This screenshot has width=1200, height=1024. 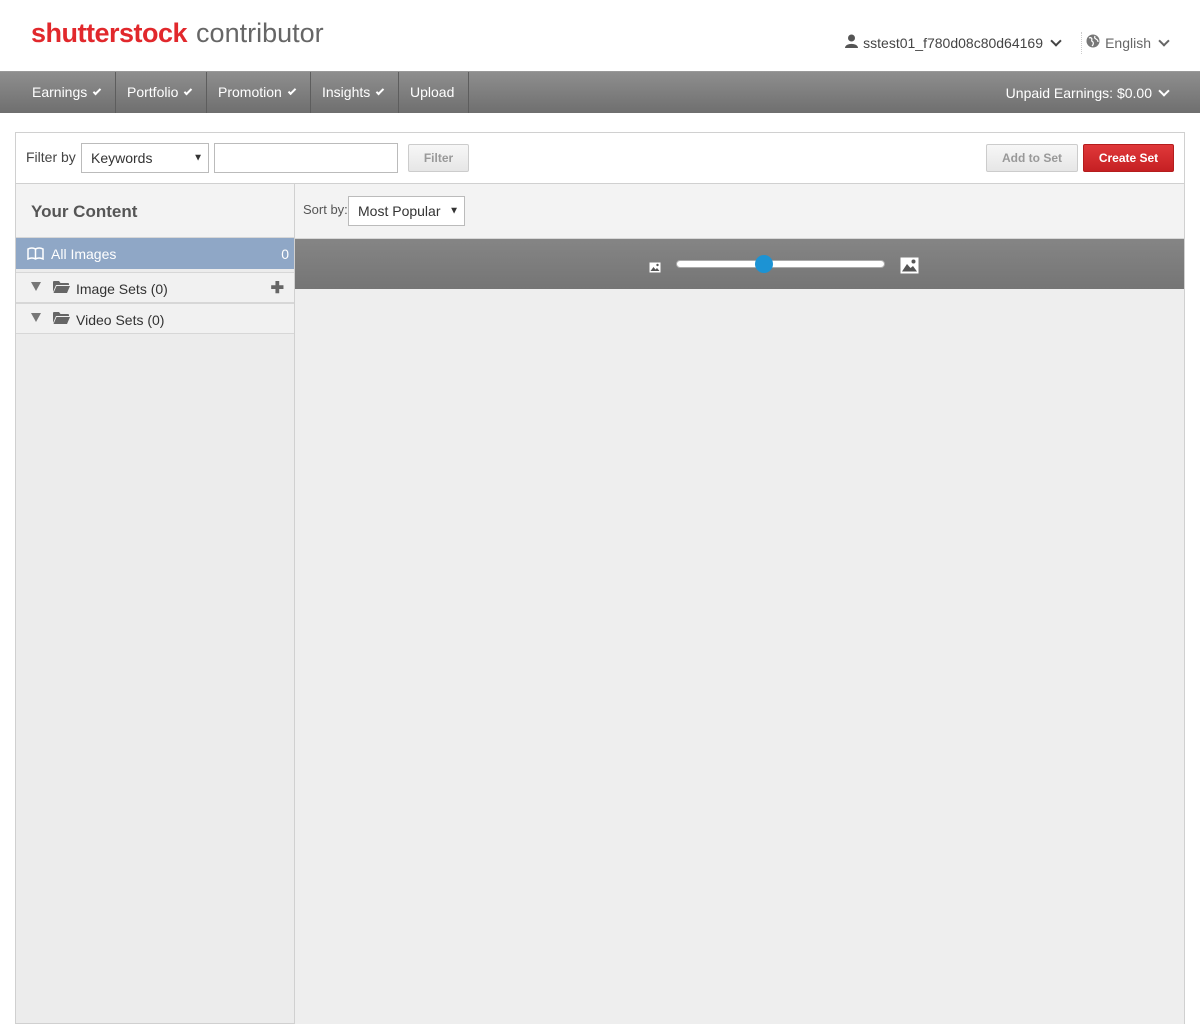 I want to click on unpaid-earnings-menu: Unpaid Earnings: $0.00, so click(x=1089, y=92).